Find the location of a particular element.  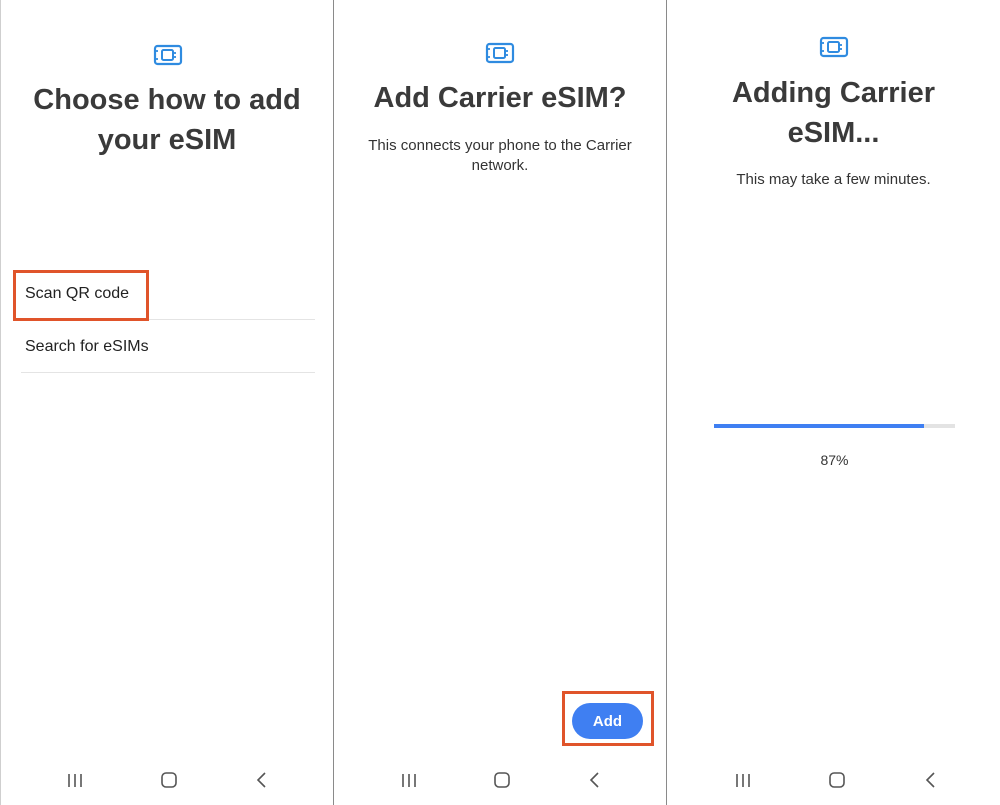

progress-bar-fill is located at coordinates (819, 426).